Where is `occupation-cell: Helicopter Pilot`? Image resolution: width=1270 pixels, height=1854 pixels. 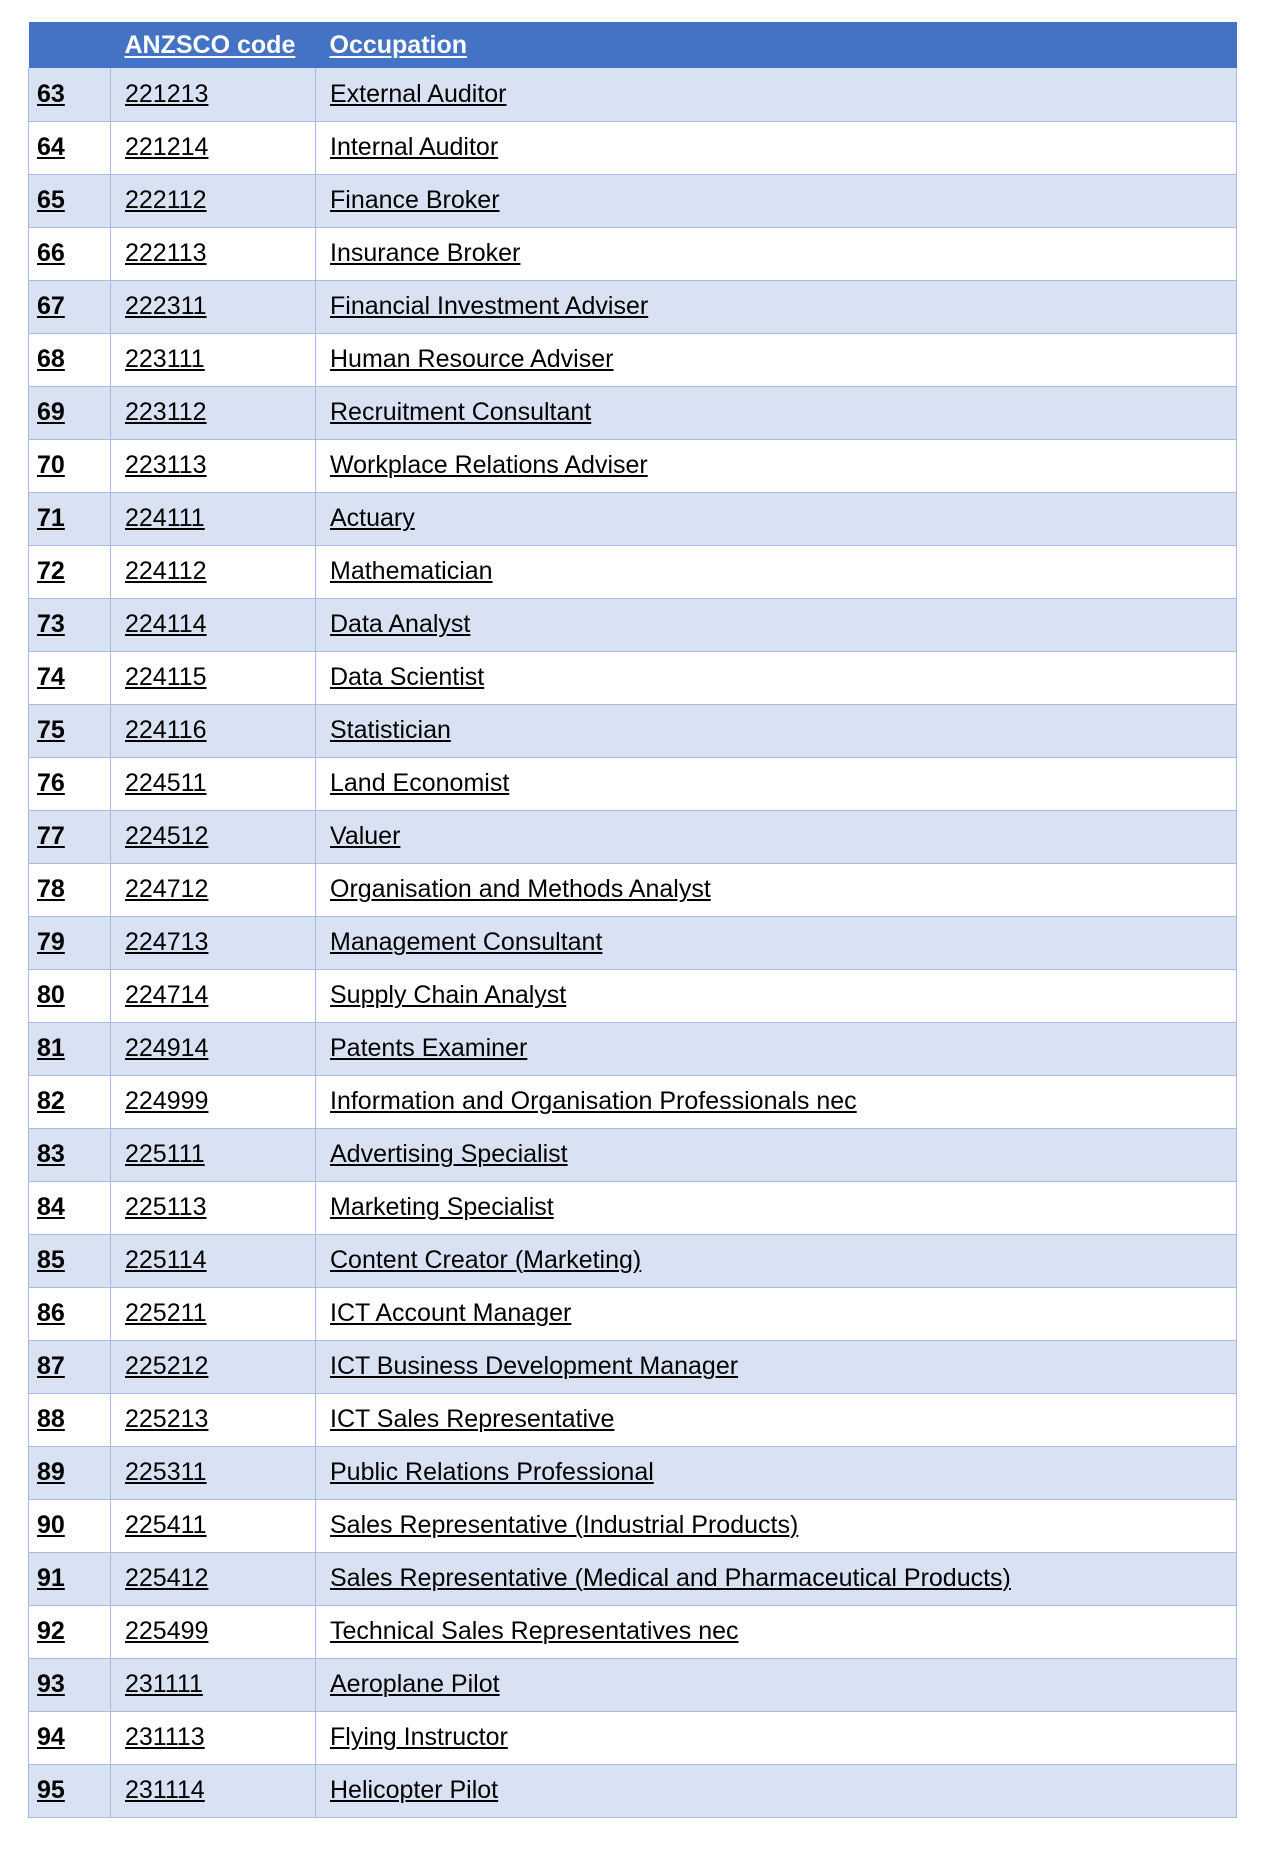
occupation-cell: Helicopter Pilot is located at coordinates (776, 1791).